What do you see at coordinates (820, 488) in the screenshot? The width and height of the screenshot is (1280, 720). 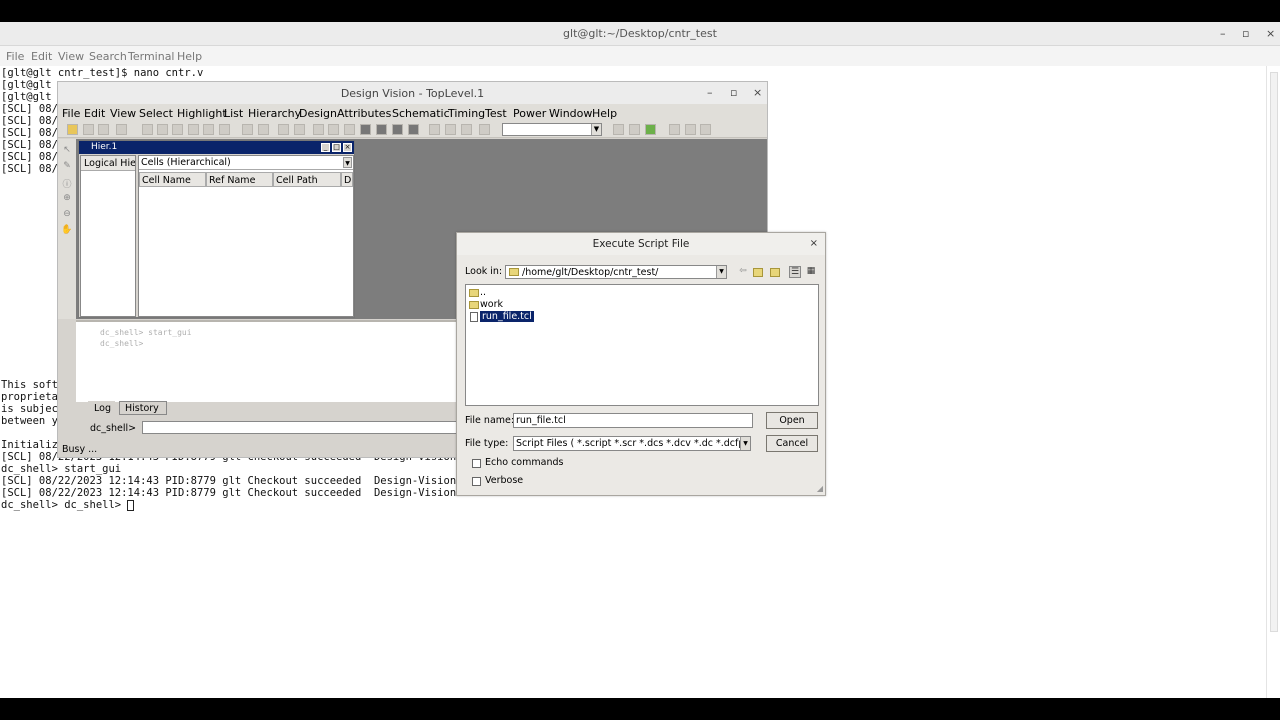 I see `resize-grip-icon: ◢` at bounding box center [820, 488].